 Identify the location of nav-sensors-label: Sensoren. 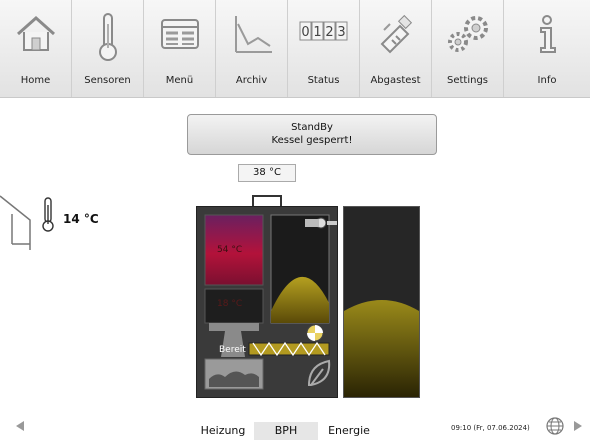
(107, 80).